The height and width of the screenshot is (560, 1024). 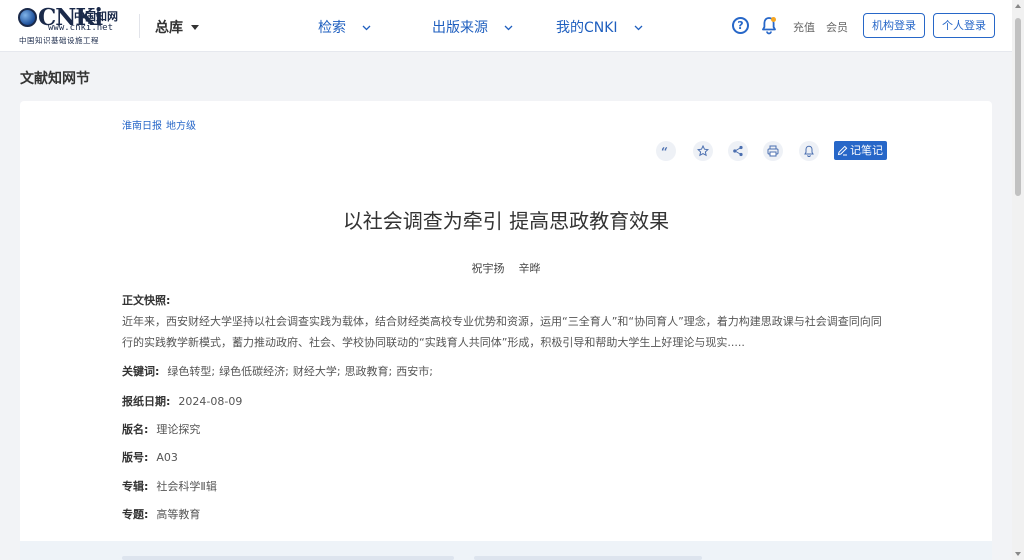 I want to click on institution-login-button: 机构登录, so click(x=894, y=25).